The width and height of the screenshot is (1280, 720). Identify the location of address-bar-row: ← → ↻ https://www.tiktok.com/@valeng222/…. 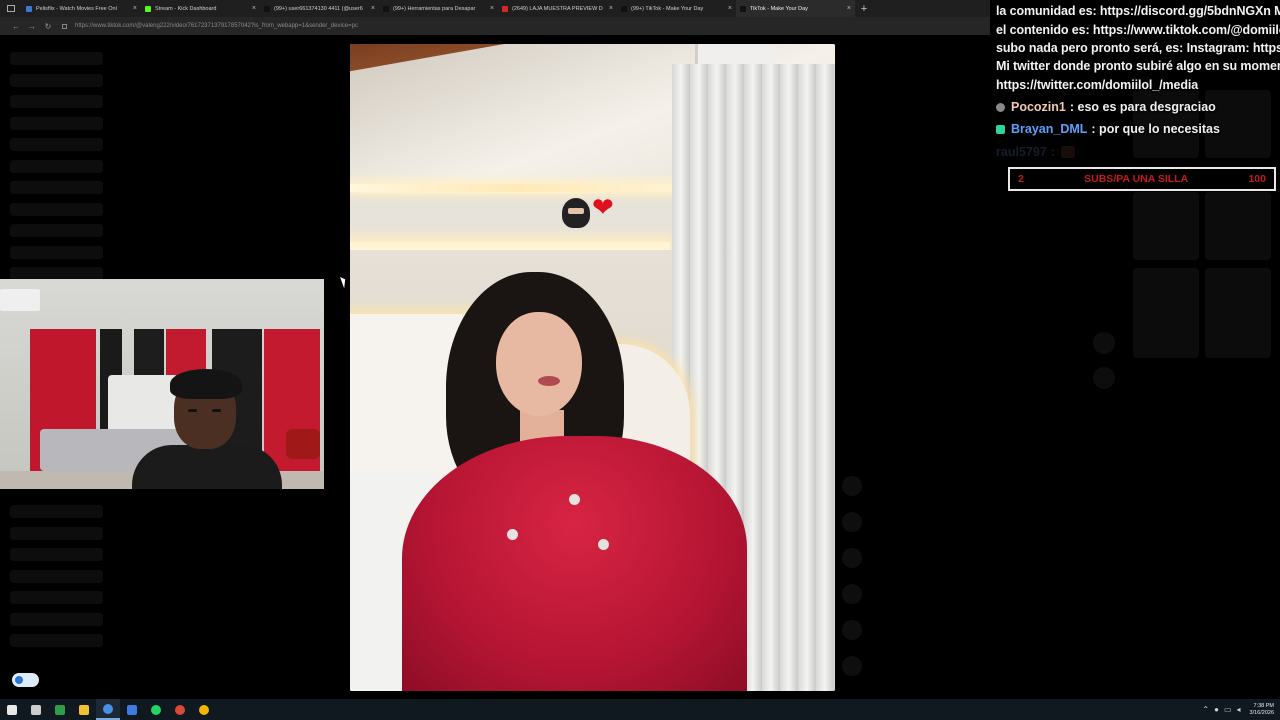
(495, 26).